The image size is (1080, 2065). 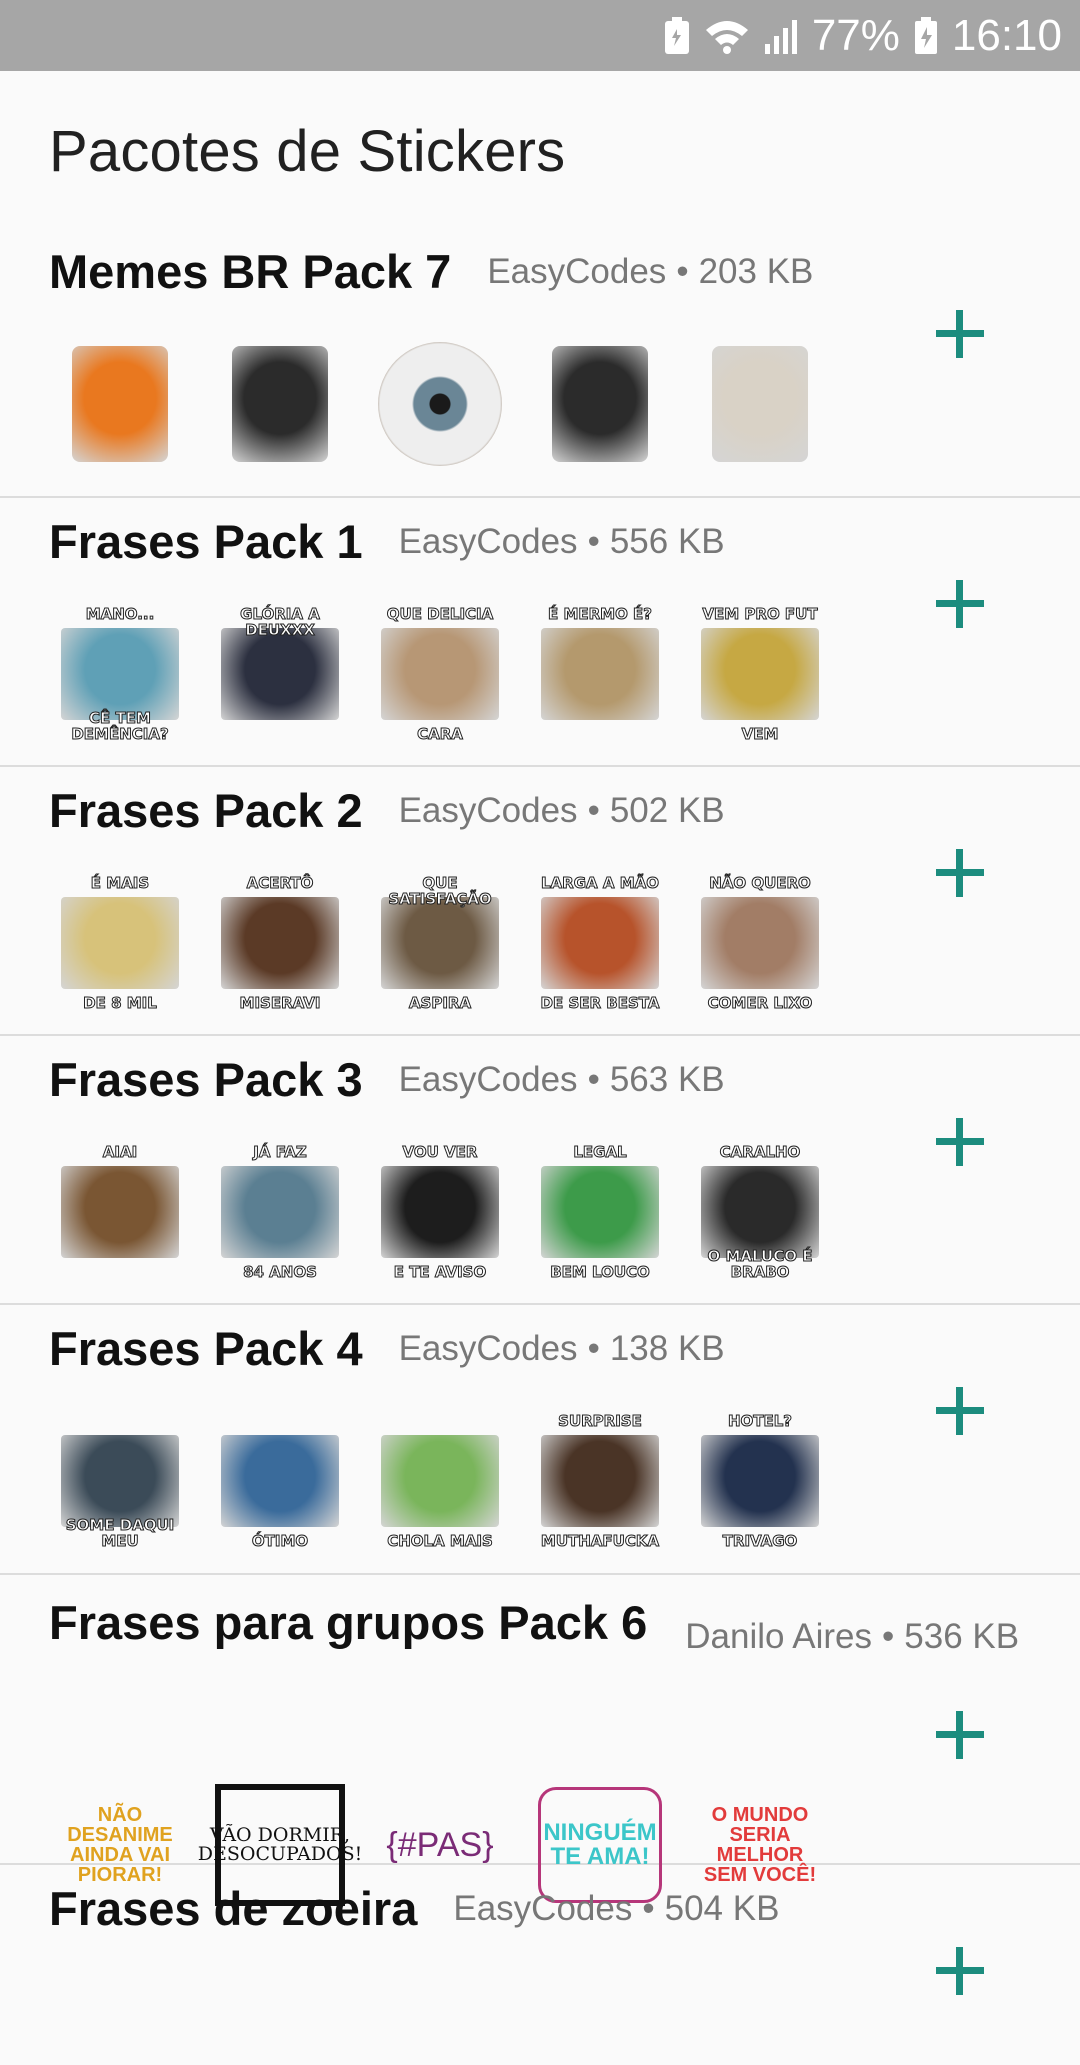 I want to click on sticker-pack-row: Memes BR Pack 7 EasyCodes • 203 KB, so click(x=540, y=363).